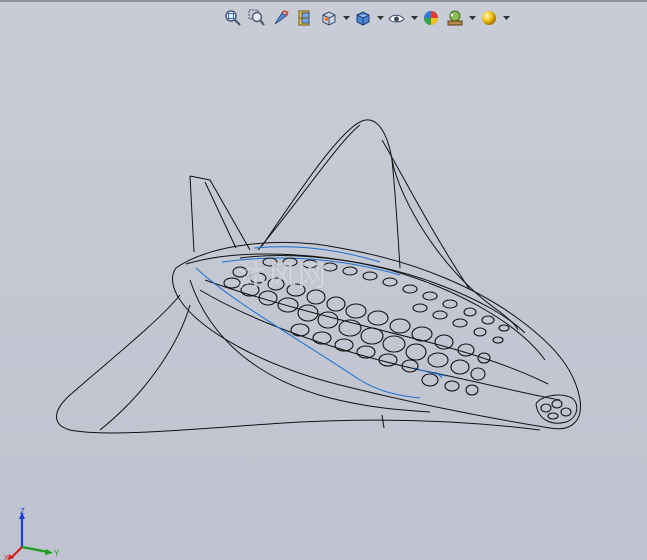  Describe the element at coordinates (383, 421) in the screenshot. I see `lower-wing-tick` at that location.